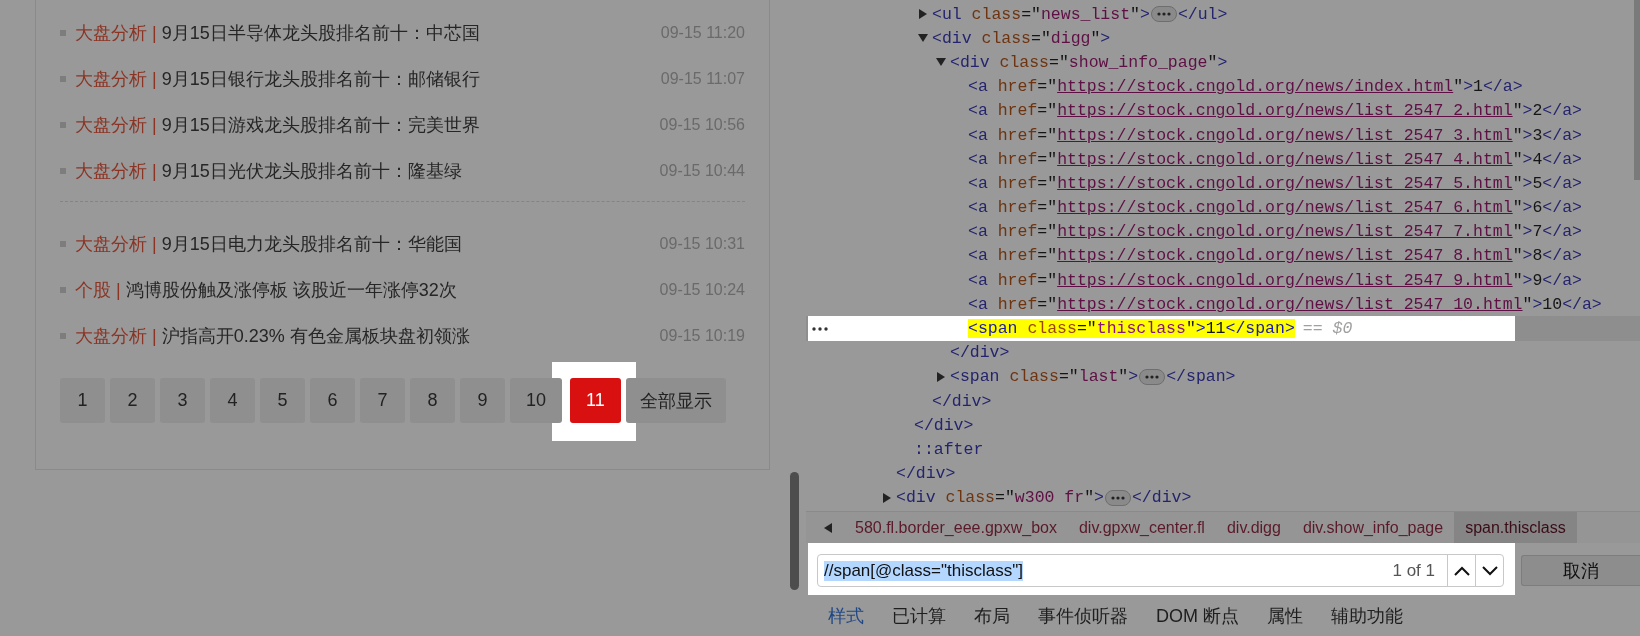  Describe the element at coordinates (820, 328) in the screenshot. I see `more-icon` at that location.